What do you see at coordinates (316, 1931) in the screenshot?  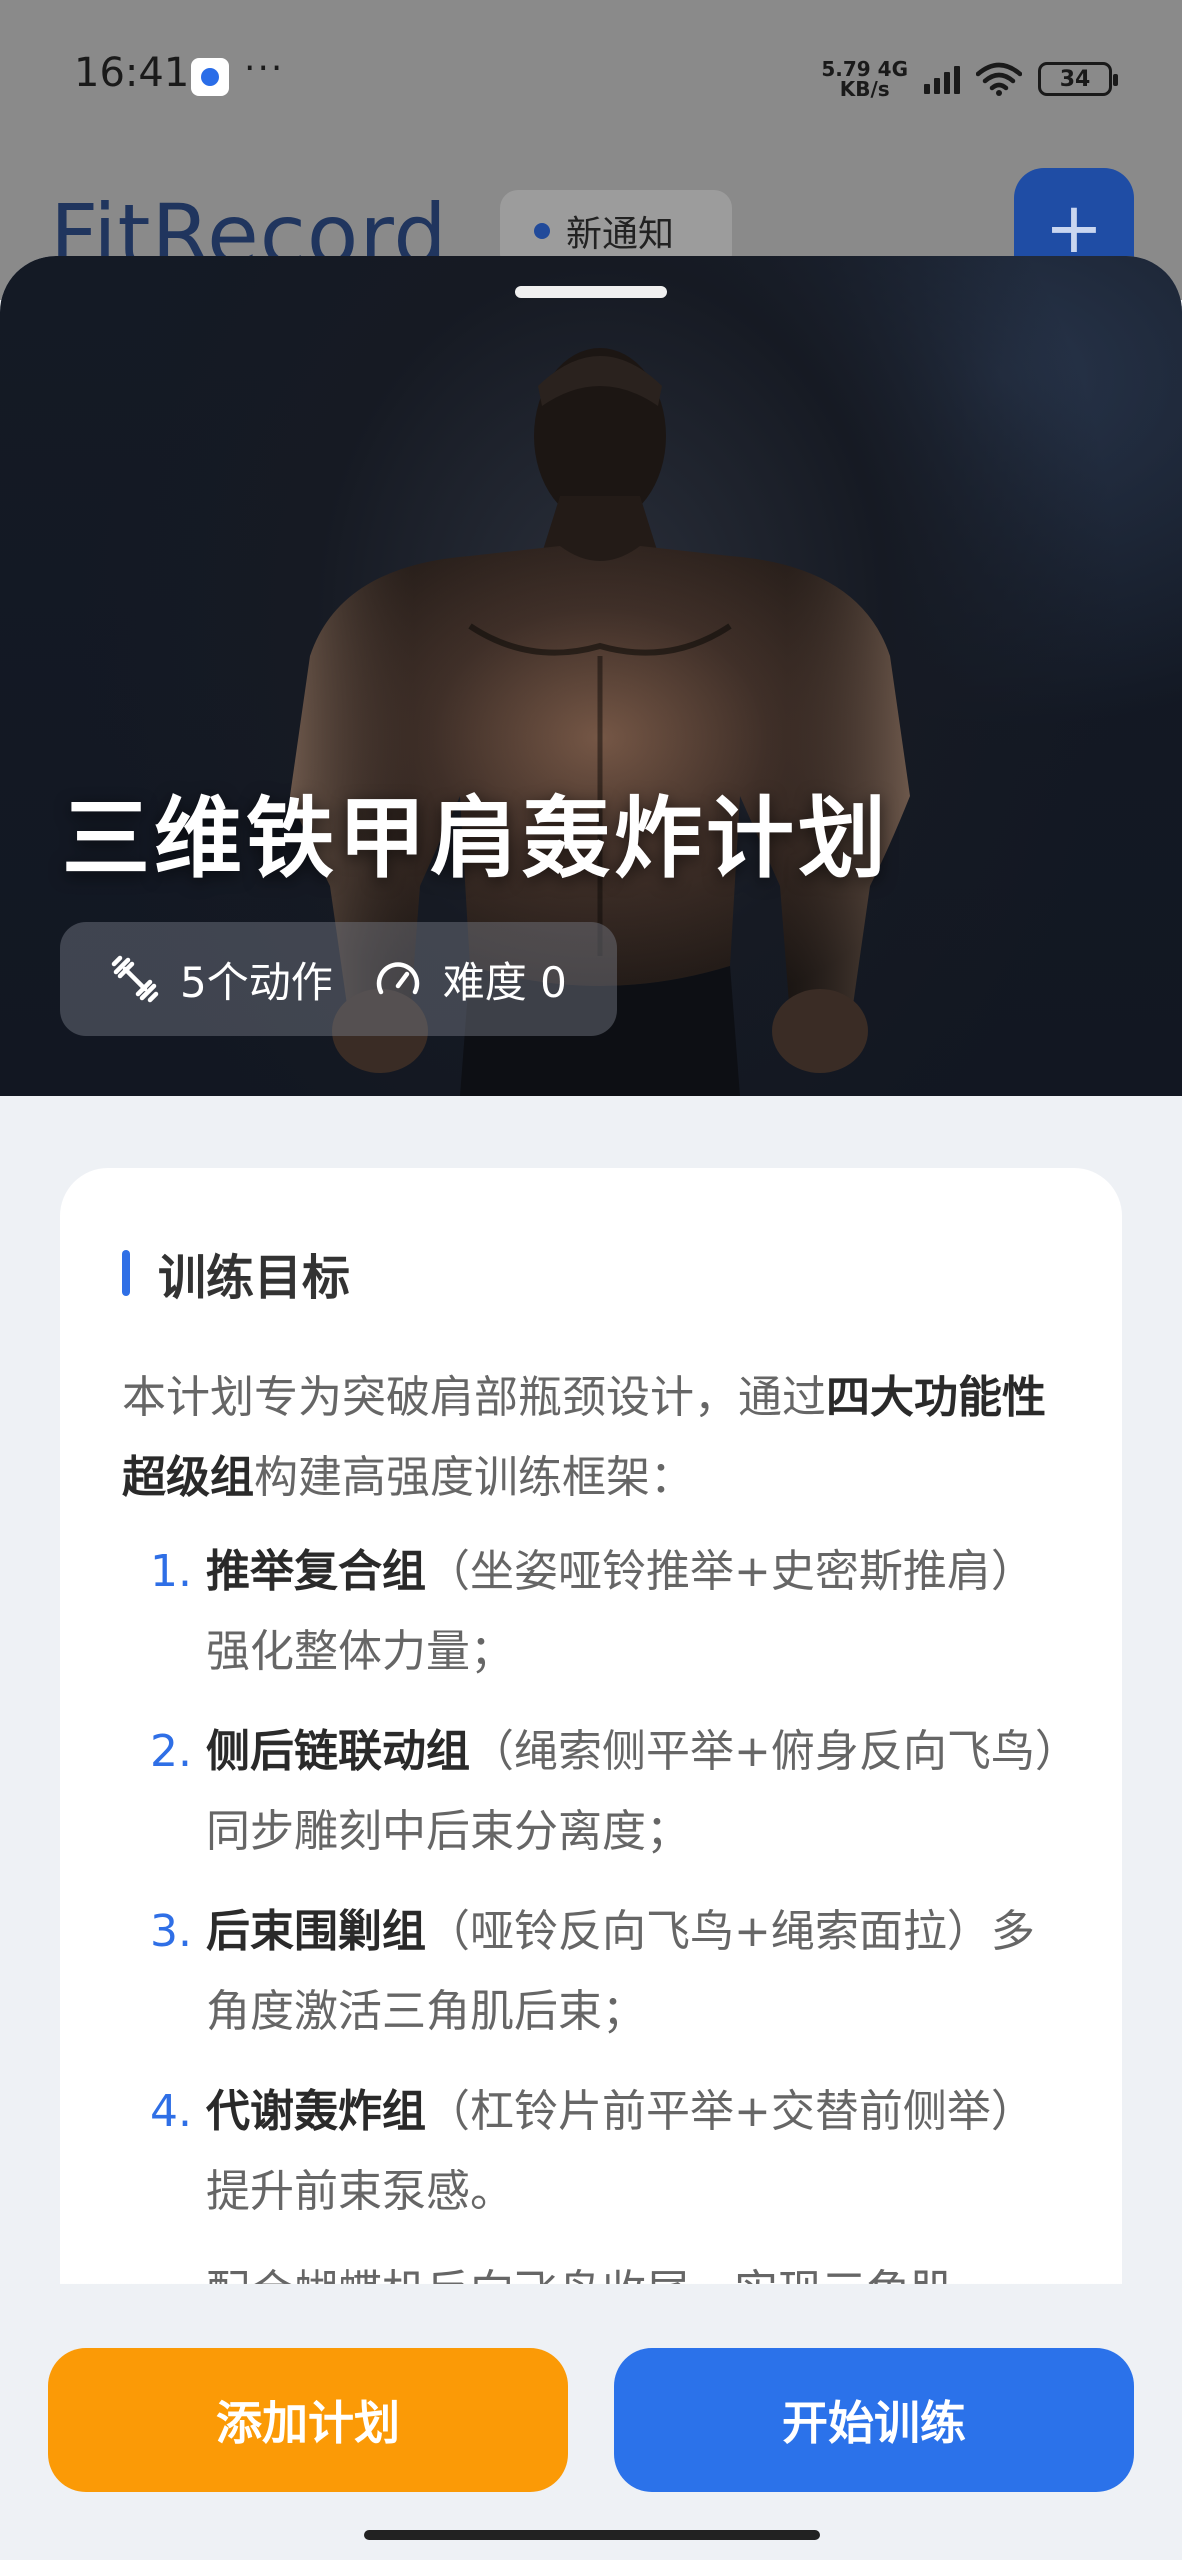 I see `step-name: 后束围剿组` at bounding box center [316, 1931].